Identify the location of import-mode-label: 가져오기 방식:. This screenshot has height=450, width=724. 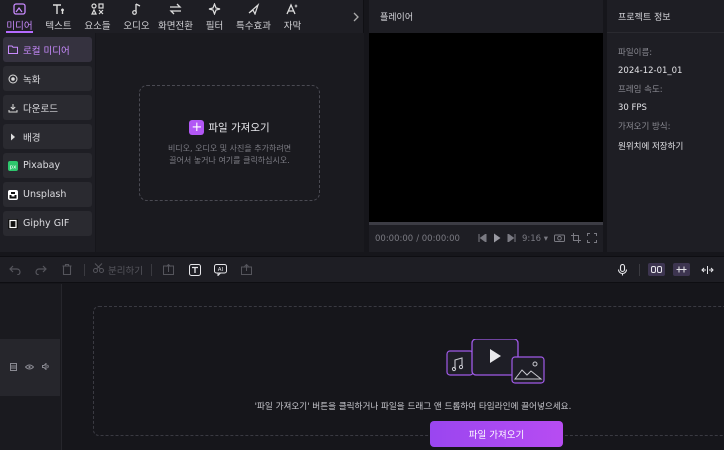
(644, 127).